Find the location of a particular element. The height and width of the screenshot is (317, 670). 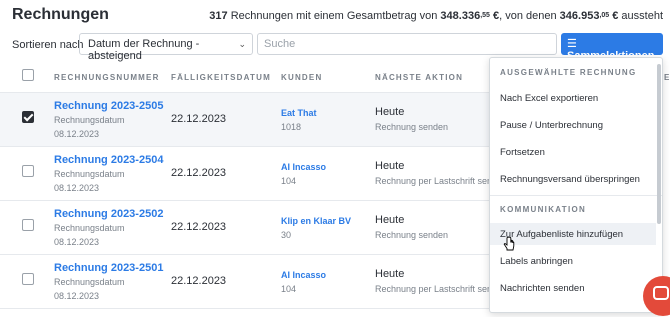

column-header-customer: KUNDEN is located at coordinates (301, 77).